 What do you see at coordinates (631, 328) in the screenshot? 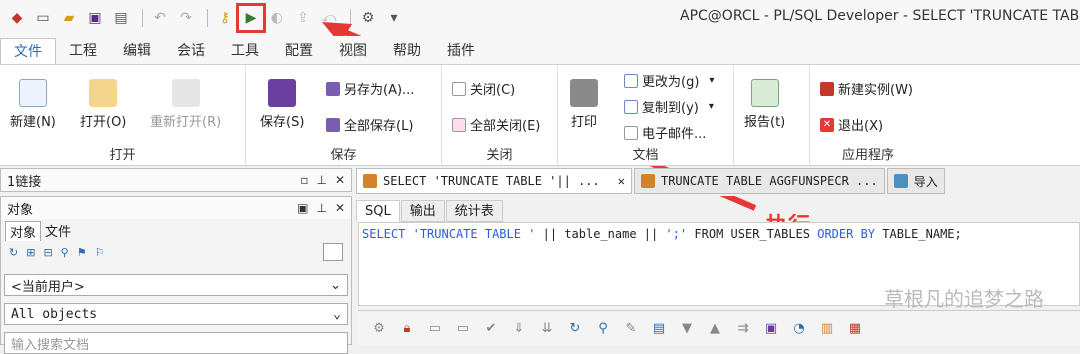
I see `clear-icon: ✎` at bounding box center [631, 328].